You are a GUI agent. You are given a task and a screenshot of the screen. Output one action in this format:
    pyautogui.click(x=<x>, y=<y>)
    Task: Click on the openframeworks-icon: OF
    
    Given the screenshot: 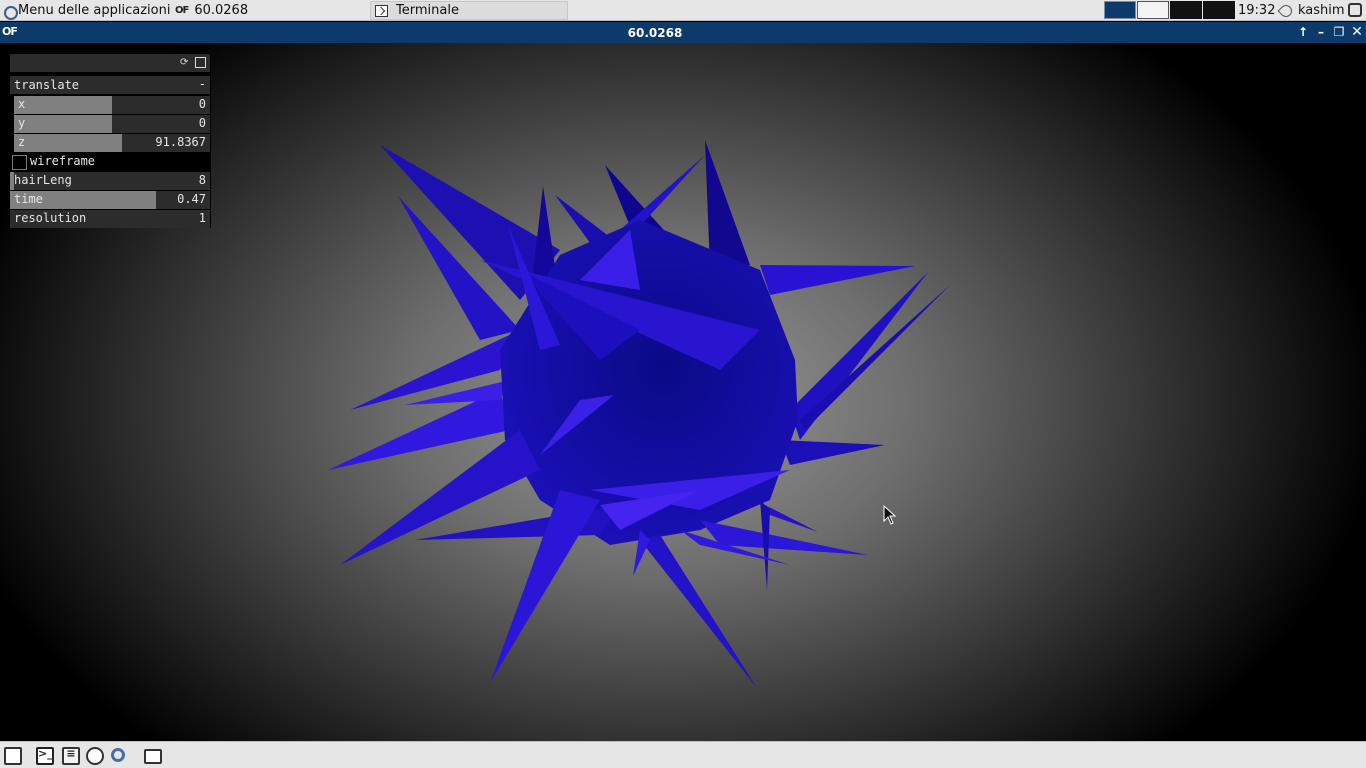 What is the action you would take?
    pyautogui.click(x=182, y=10)
    